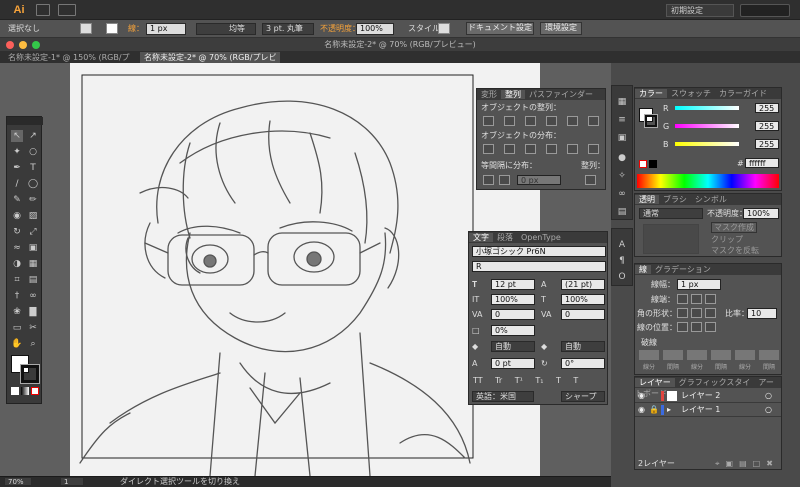 This screenshot has height=487, width=800. Describe the element at coordinates (509, 121) in the screenshot. I see `align-hcenter-icon` at that location.